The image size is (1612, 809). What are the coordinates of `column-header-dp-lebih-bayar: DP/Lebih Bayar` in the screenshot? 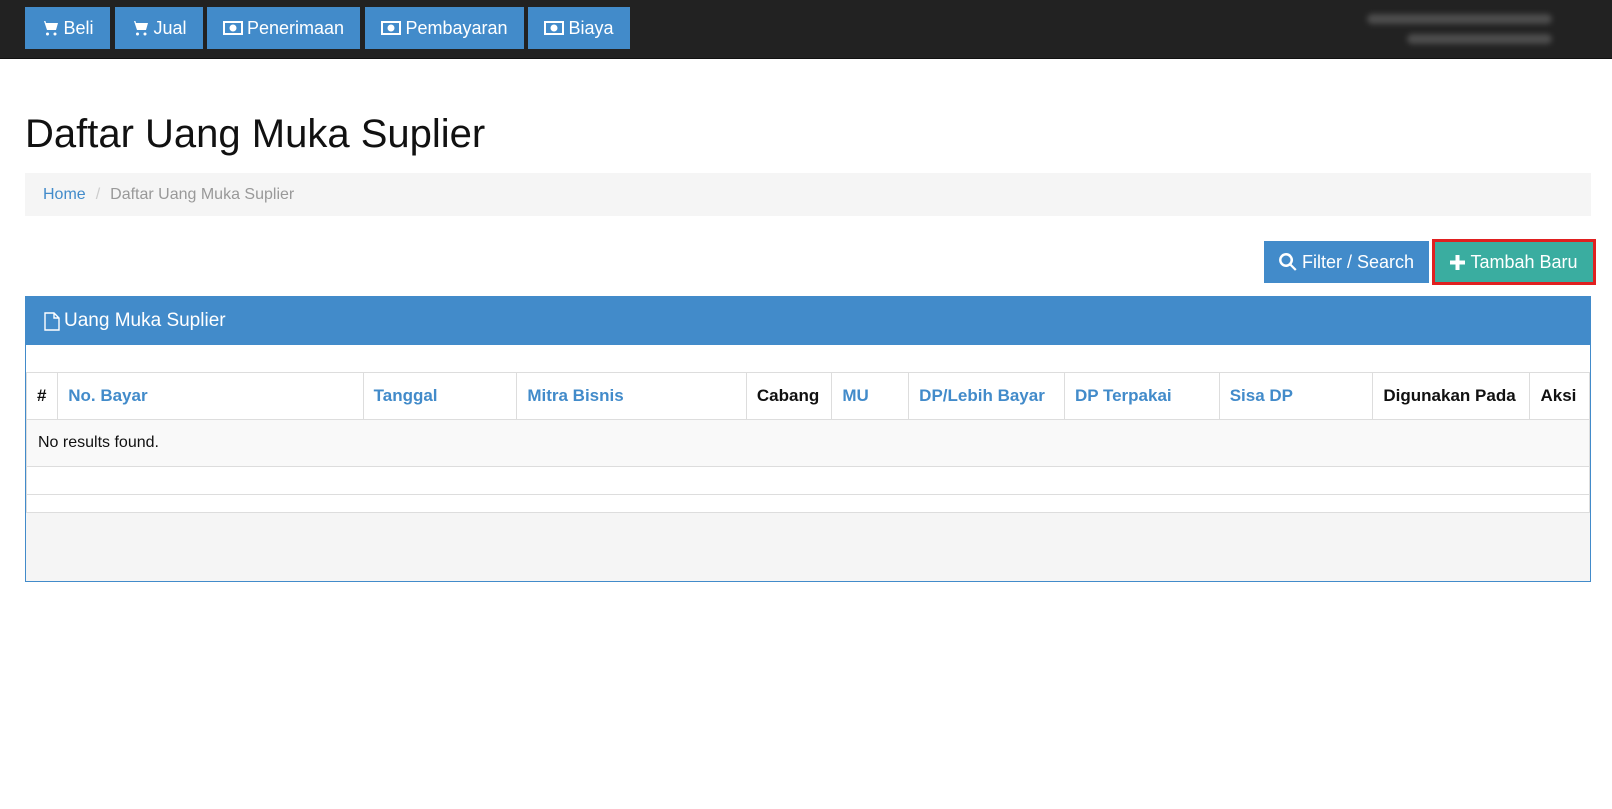 It's located at (986, 396).